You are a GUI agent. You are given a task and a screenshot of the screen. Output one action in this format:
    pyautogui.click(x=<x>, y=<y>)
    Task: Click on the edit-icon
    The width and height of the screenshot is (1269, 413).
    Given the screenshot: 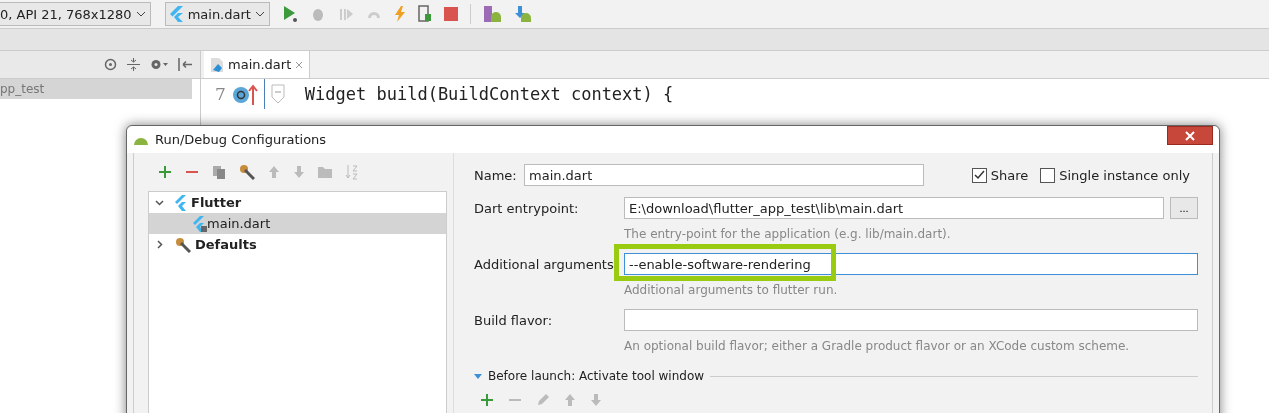 What is the action you would take?
    pyautogui.click(x=543, y=400)
    